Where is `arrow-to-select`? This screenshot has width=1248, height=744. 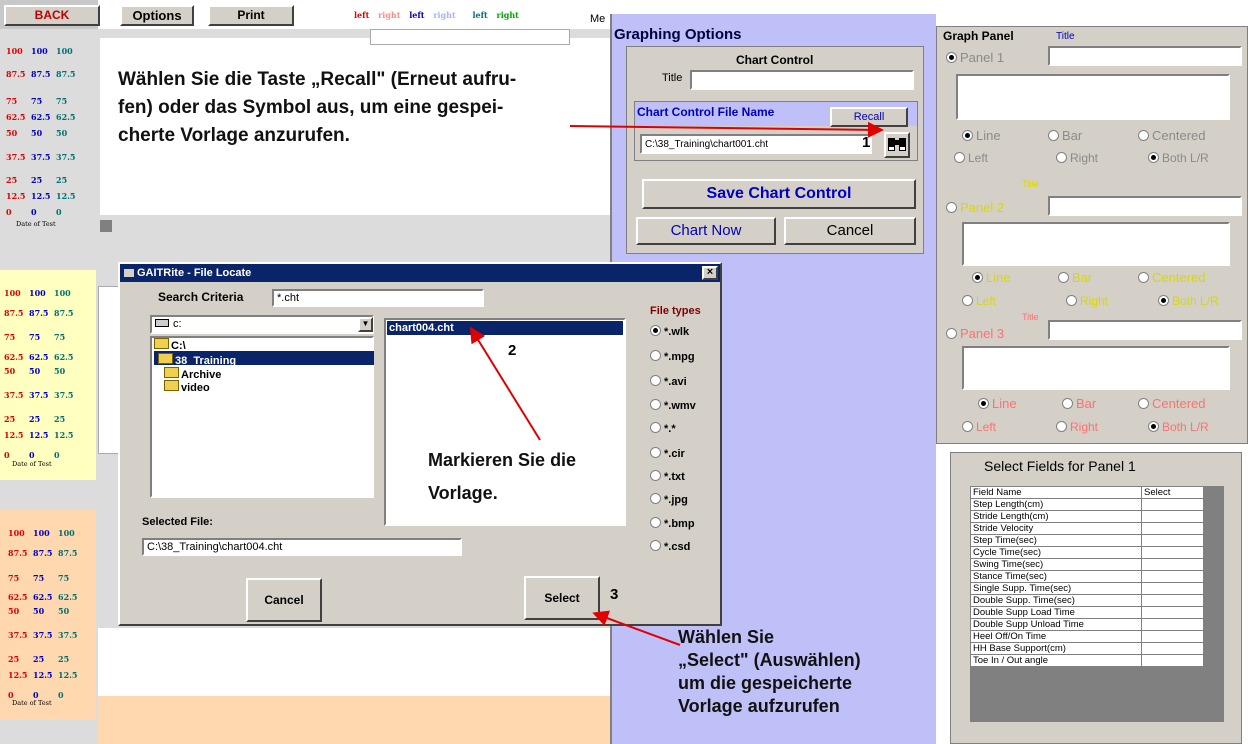
arrow-to-select is located at coordinates (636, 628).